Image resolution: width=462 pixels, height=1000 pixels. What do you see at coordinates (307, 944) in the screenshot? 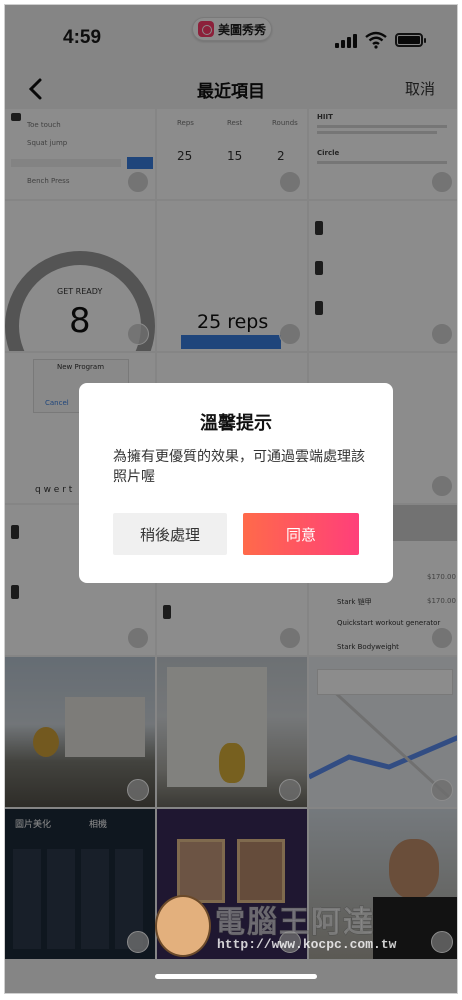
I see `watermark-url: http://www.kocpc.com.tw` at bounding box center [307, 944].